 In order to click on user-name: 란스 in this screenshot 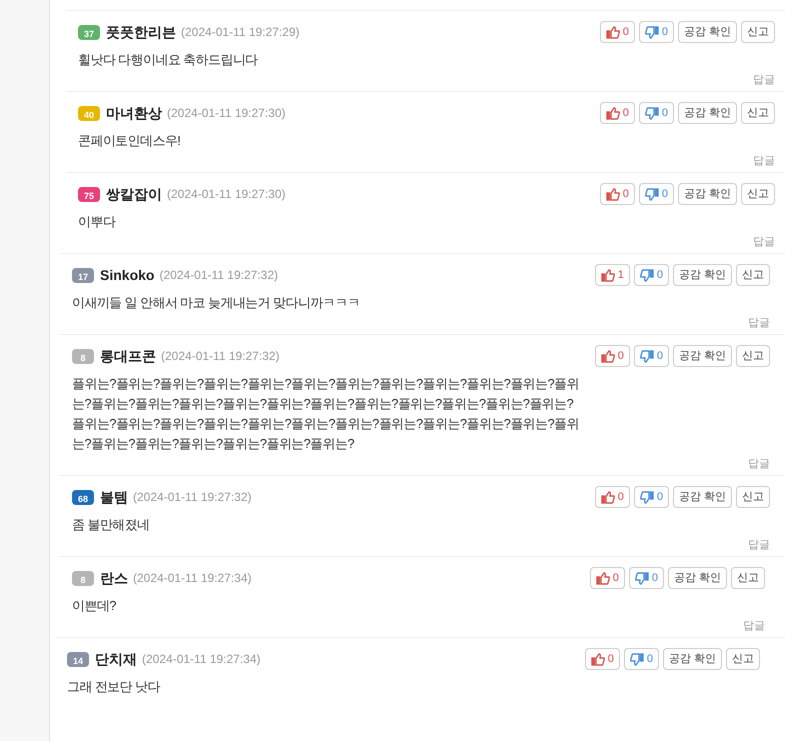, I will do `click(114, 578)`.